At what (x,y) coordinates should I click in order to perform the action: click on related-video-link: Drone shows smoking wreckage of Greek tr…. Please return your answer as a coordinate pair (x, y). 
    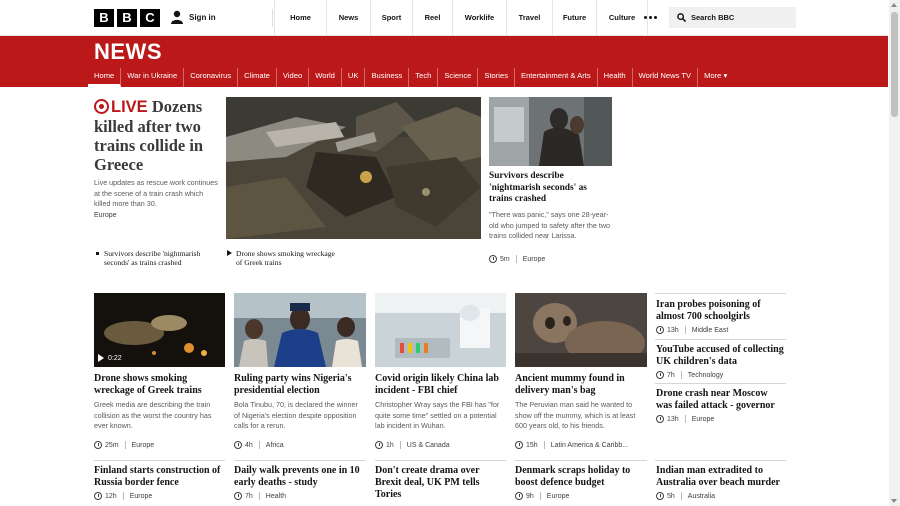
    Looking at the image, I should click on (282, 258).